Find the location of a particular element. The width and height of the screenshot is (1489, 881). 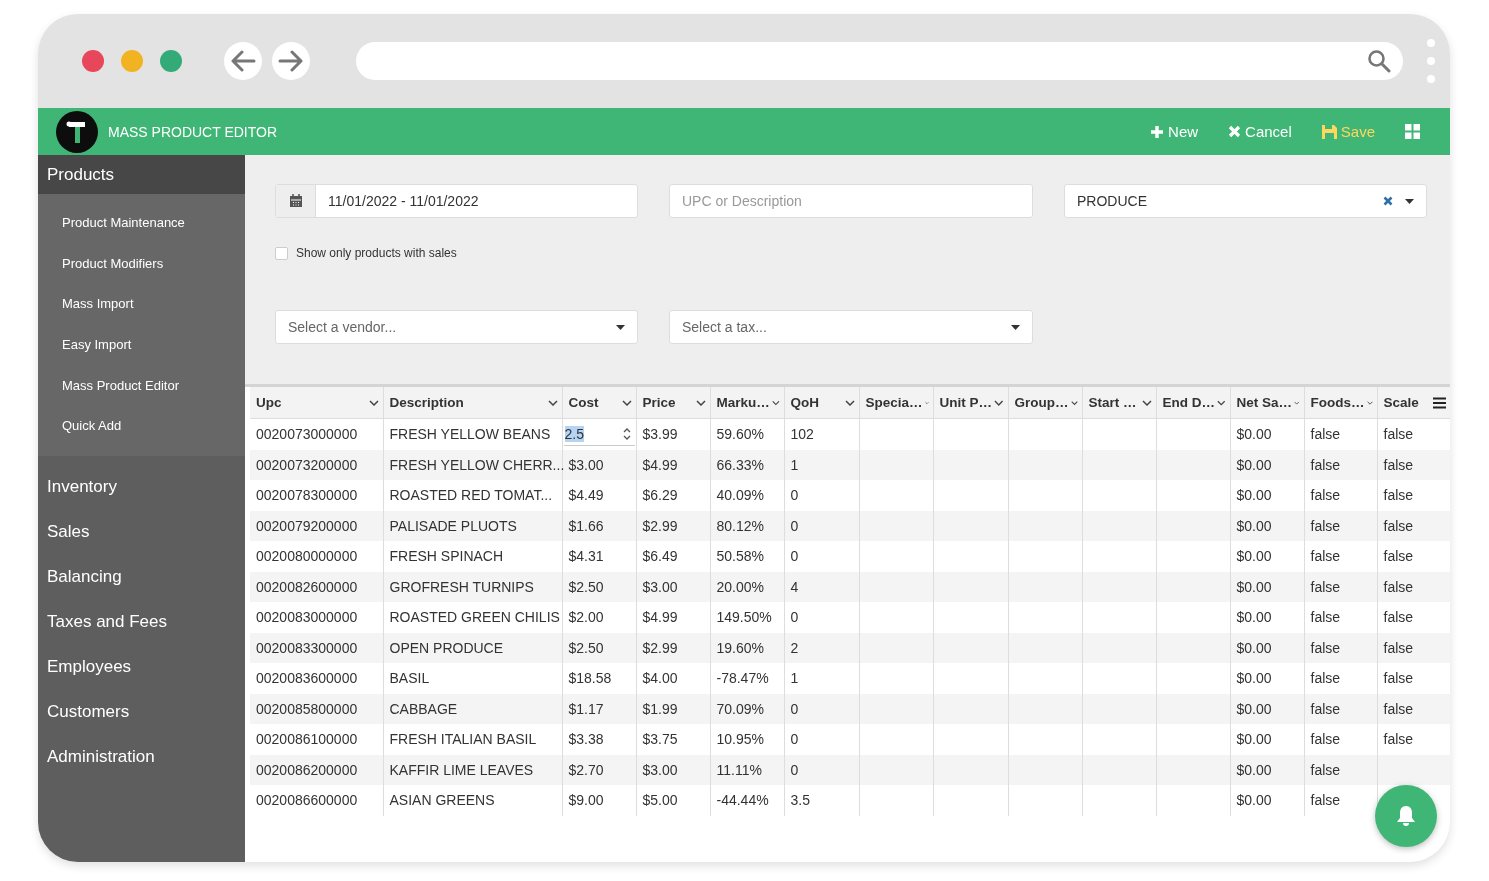

close-window-dot is located at coordinates (93, 61).